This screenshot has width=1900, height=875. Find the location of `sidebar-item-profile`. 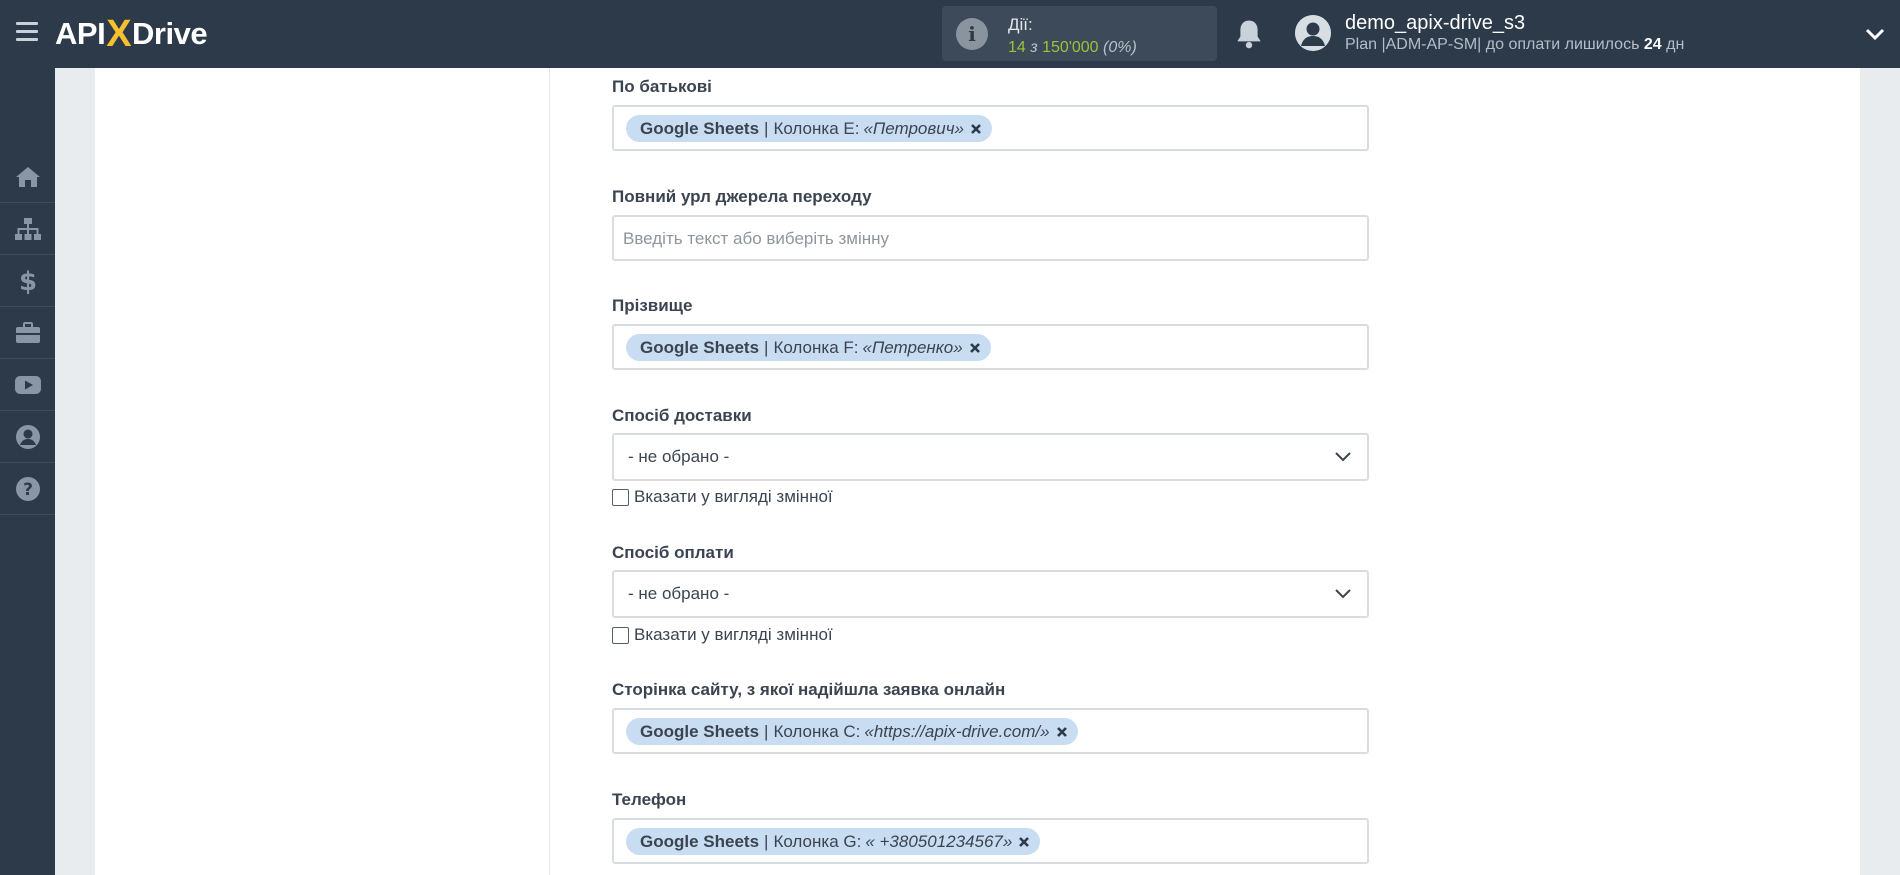

sidebar-item-profile is located at coordinates (27, 437).